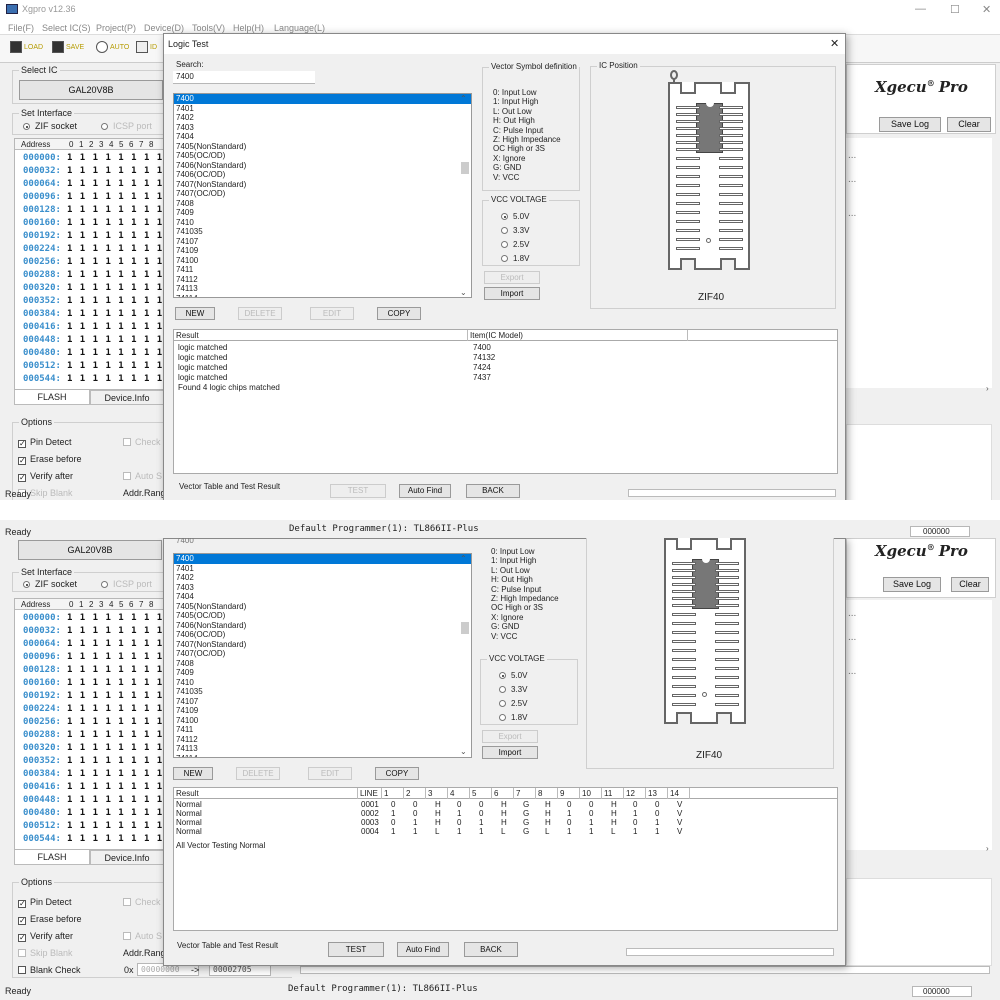 The image size is (1000, 1000). I want to click on verify-after-checkbox: ✓ Verify after, so click(45, 476).